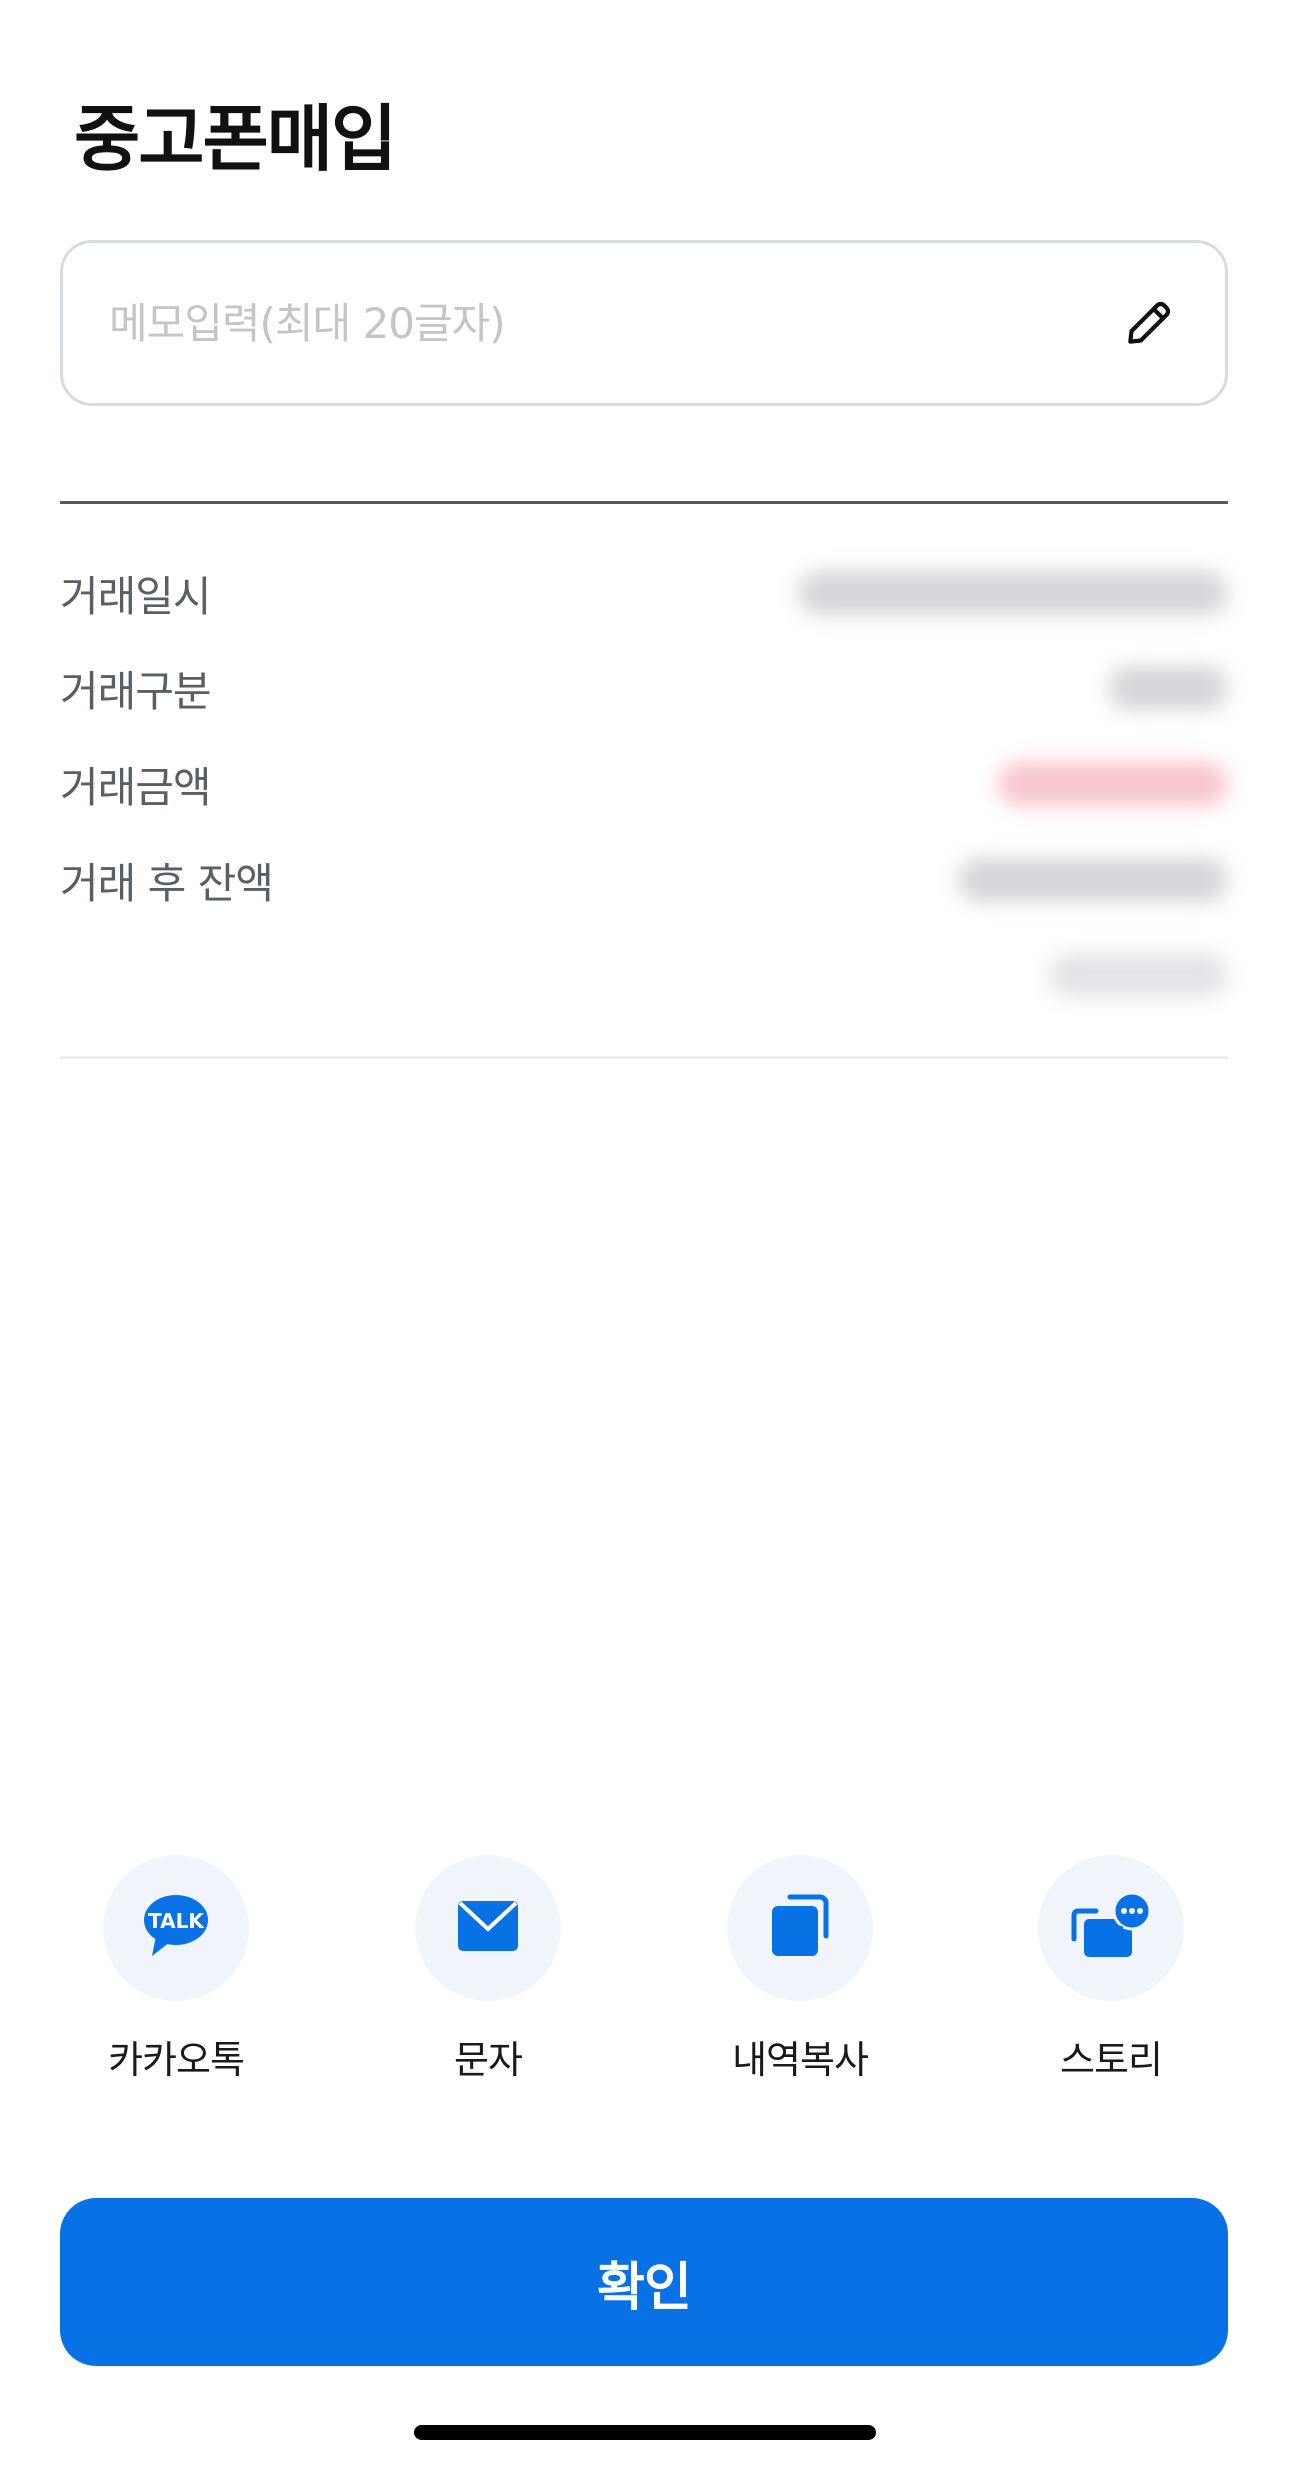 The image size is (1290, 2471). Describe the element at coordinates (235, 138) in the screenshot. I see `page-title: 중고폰매입` at that location.